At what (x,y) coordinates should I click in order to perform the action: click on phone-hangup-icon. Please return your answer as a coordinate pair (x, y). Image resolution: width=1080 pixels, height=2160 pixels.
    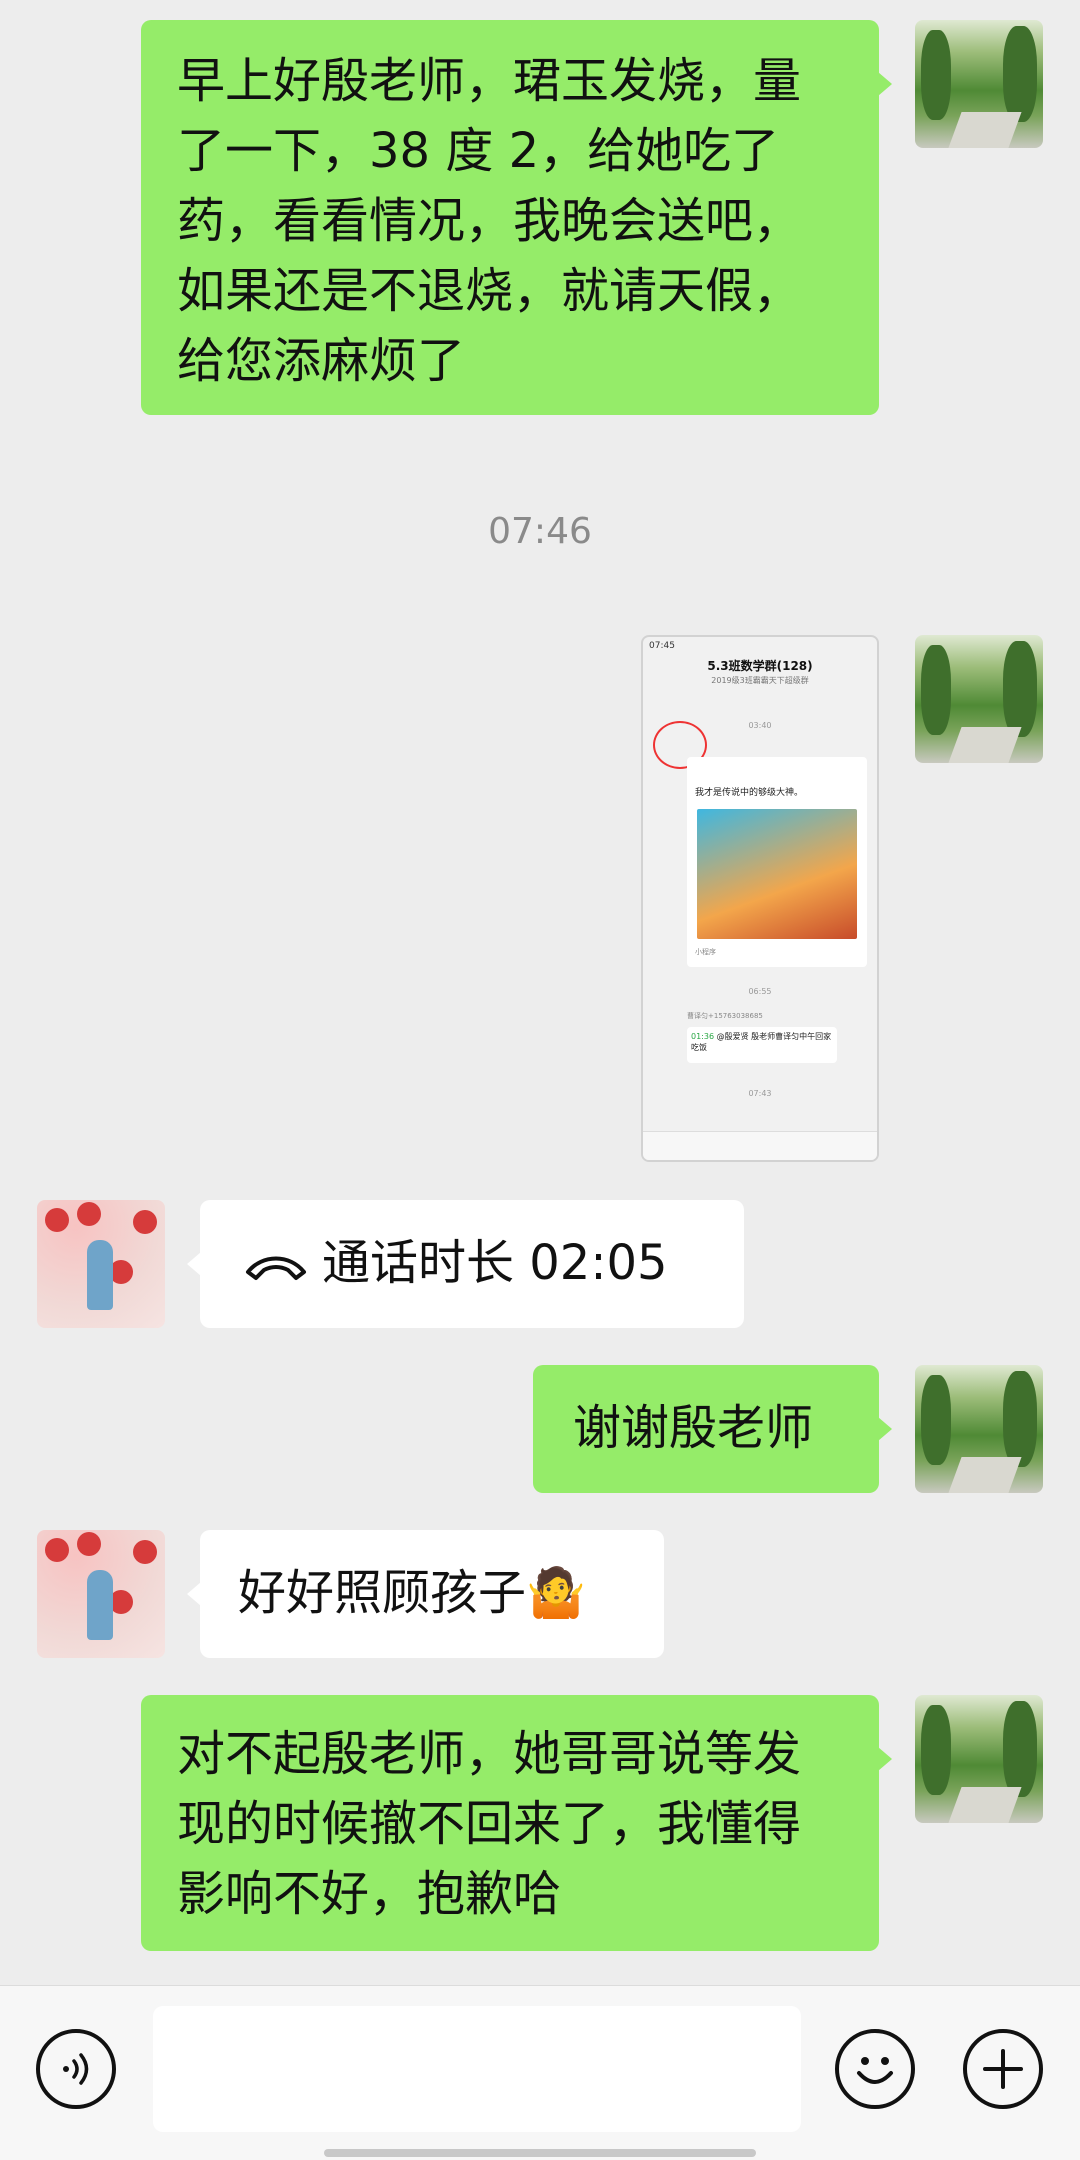
    Looking at the image, I should click on (276, 1268).